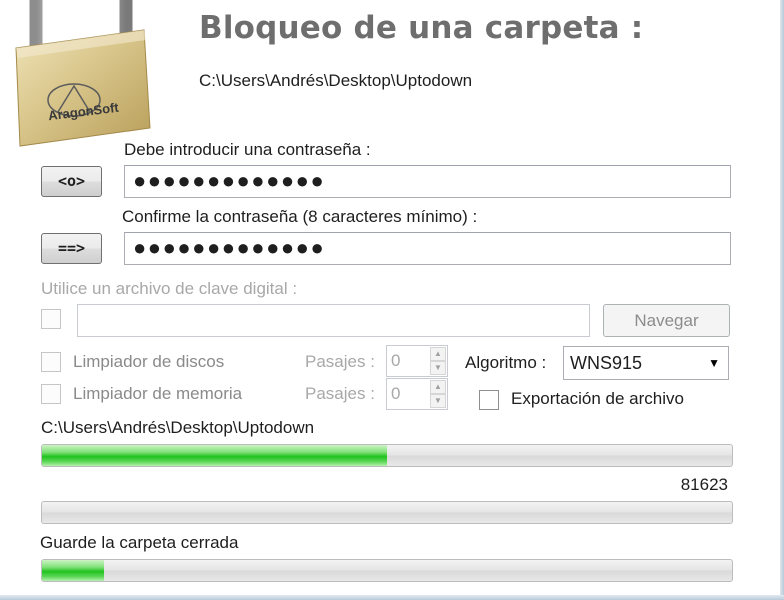  I want to click on padlock-logo-icon: AragonSoft, so click(83, 75).